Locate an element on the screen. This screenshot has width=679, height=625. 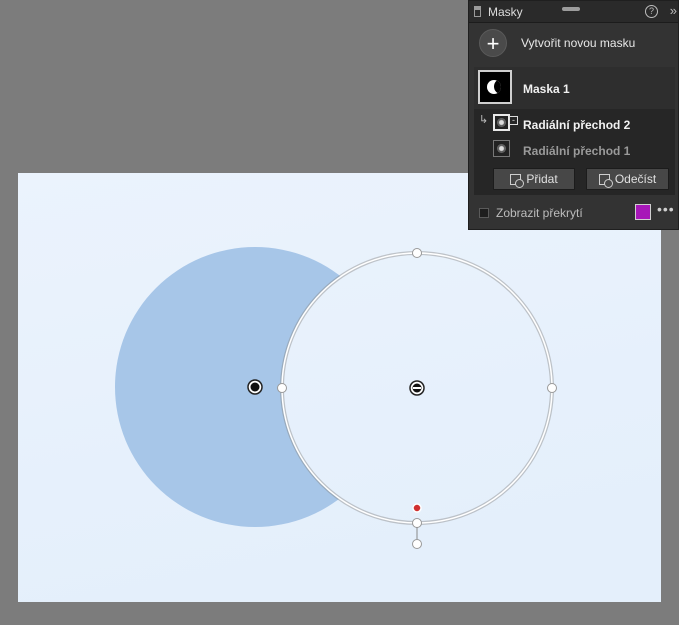
handle-left is located at coordinates (282, 388).